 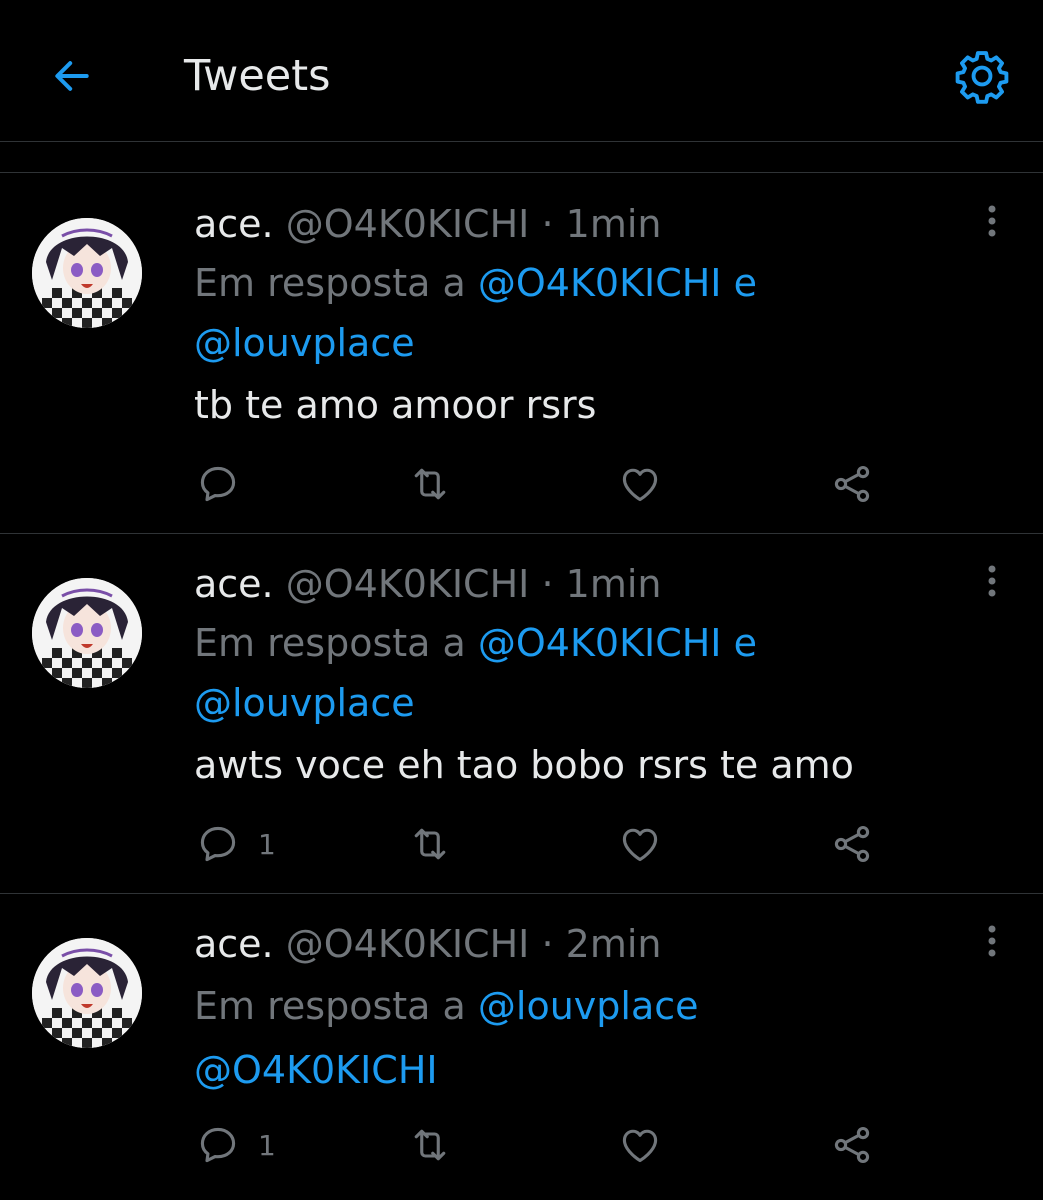 I want to click on tweet-header: ace. @O4K0KICHI · 2min, so click(x=427, y=944).